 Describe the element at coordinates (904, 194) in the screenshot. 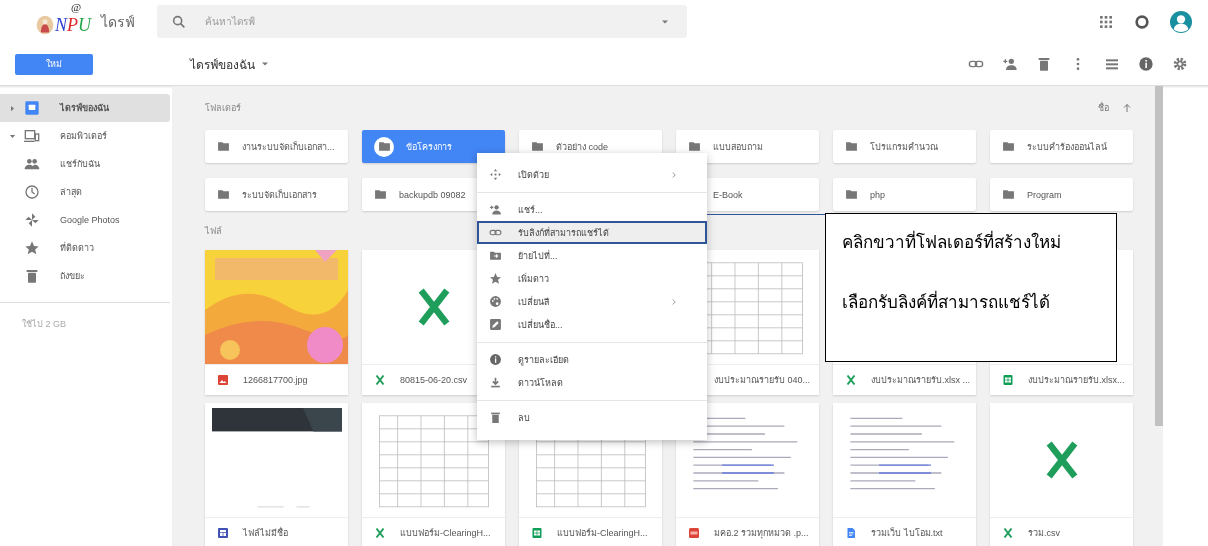

I see `folder-card: php` at that location.